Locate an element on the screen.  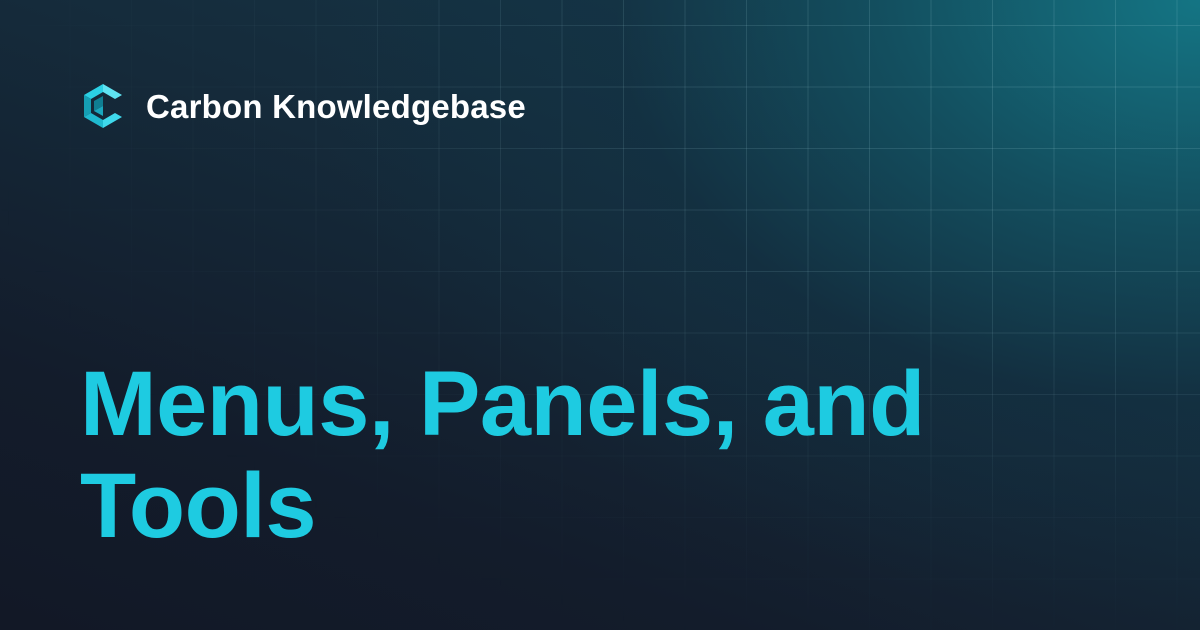
brand-name: Carbon Knowledgebase is located at coordinates (336, 106).